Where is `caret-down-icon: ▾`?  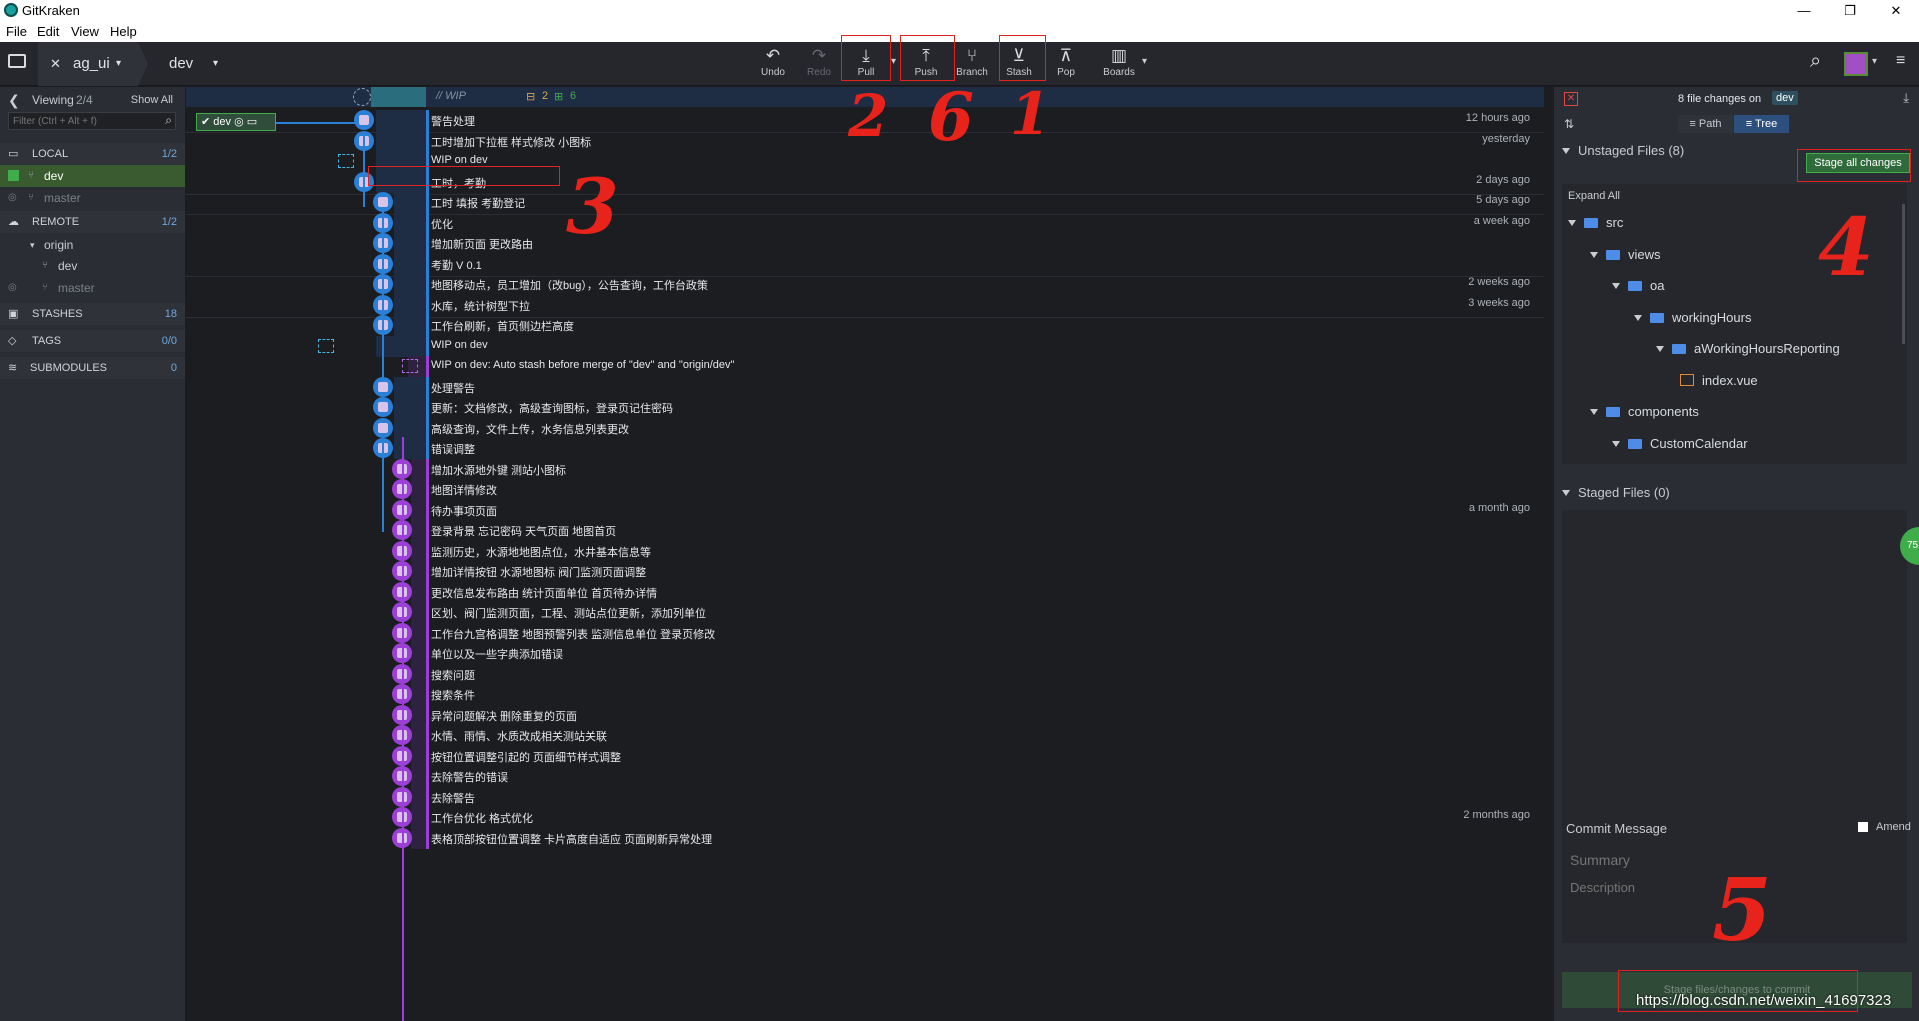
caret-down-icon: ▾ is located at coordinates (32, 245).